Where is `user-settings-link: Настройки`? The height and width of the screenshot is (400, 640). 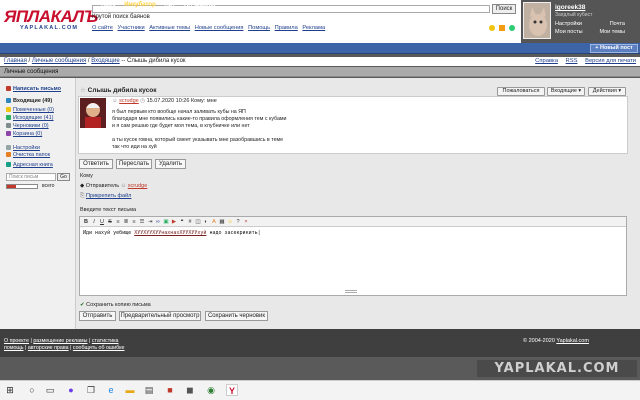 user-settings-link: Настройки is located at coordinates (568, 24).